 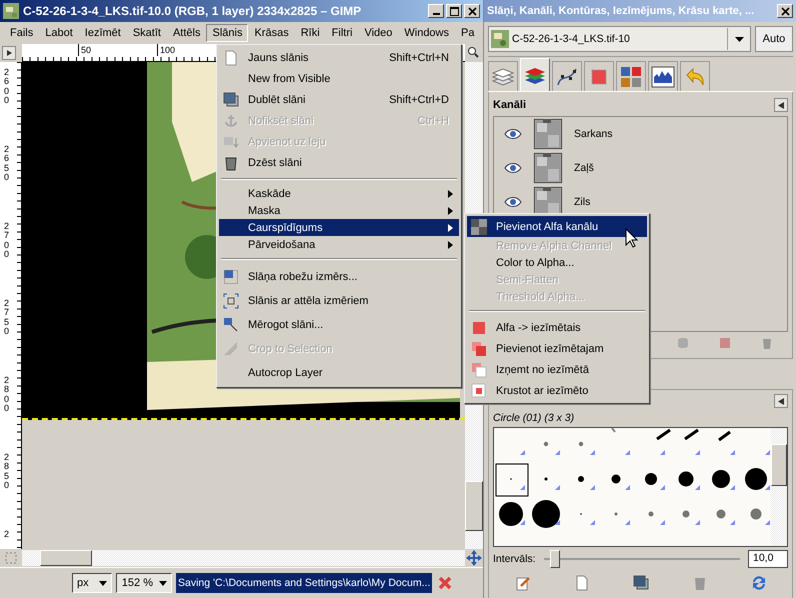 I want to click on menu-item: Fails, so click(x=22, y=33).